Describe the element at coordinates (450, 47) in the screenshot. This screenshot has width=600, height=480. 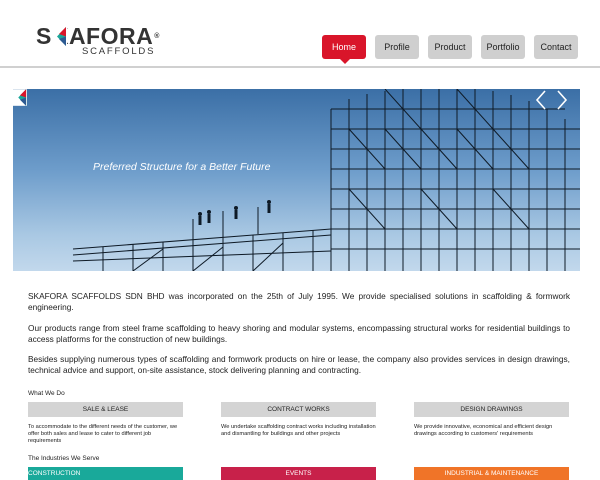
I see `nav-product-button: Product` at that location.